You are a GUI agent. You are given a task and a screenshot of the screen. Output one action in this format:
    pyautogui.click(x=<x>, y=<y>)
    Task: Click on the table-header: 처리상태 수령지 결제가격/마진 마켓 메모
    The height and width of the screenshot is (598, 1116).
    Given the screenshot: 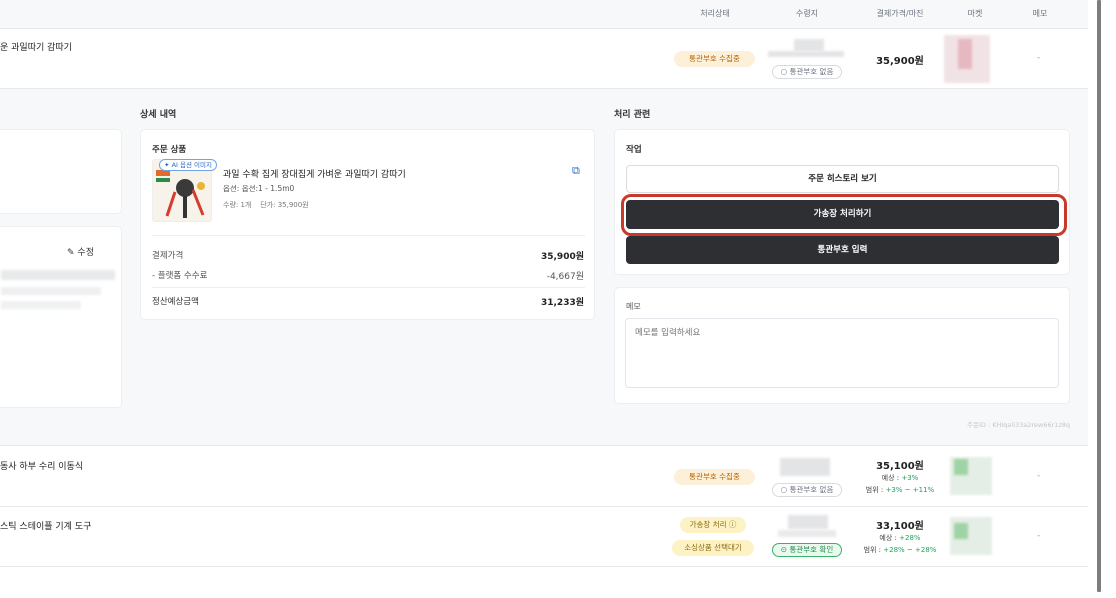 What is the action you would take?
    pyautogui.click(x=544, y=14)
    